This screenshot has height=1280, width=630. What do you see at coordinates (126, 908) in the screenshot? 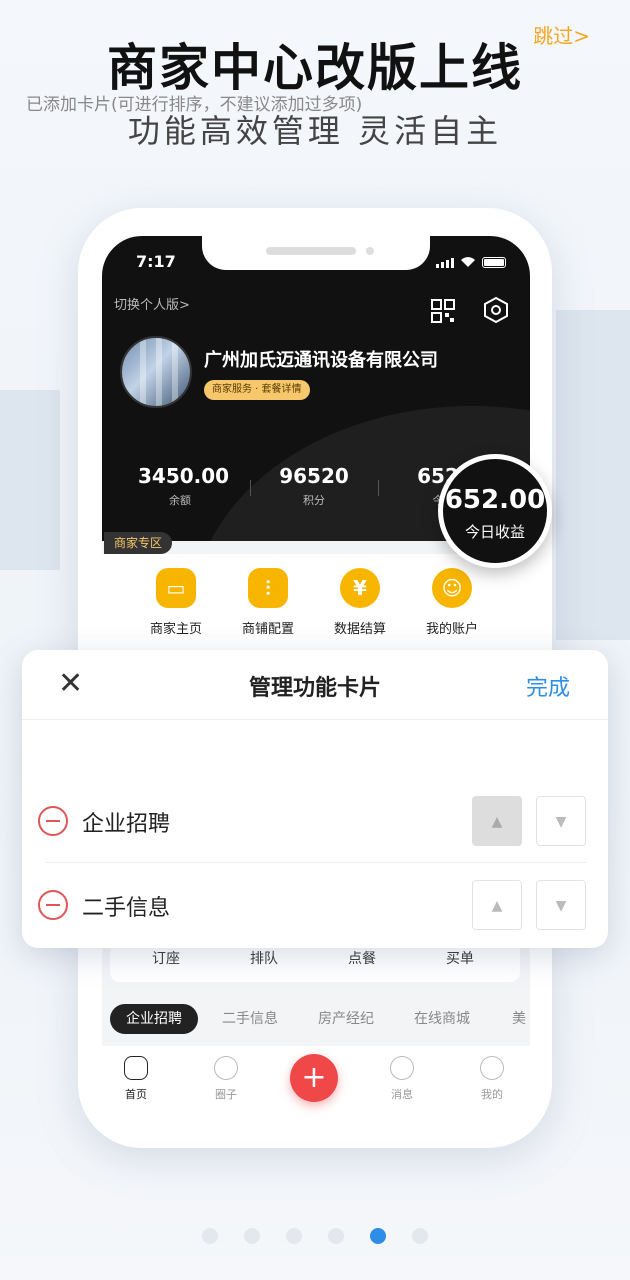
I see `card-name: 二手信息` at bounding box center [126, 908].